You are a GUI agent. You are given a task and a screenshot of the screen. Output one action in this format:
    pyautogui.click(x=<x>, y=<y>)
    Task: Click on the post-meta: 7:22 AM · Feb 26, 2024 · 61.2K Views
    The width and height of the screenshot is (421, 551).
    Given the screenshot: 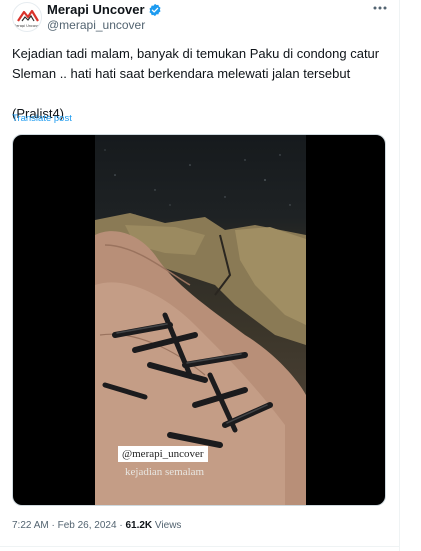 What is the action you would take?
    pyautogui.click(x=96, y=525)
    